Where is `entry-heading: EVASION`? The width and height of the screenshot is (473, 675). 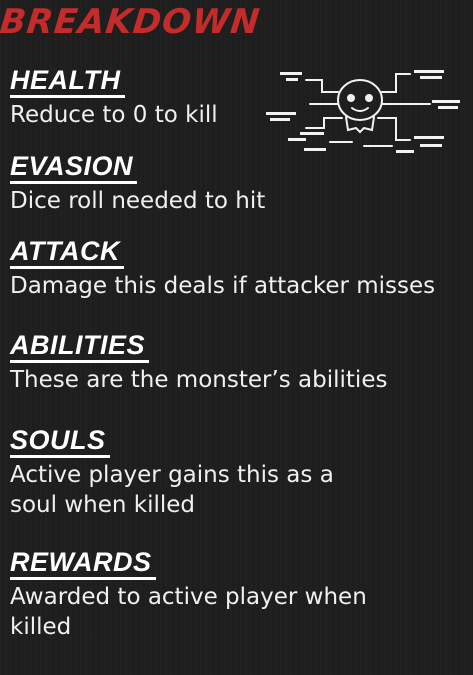
entry-heading: EVASION is located at coordinates (74, 168).